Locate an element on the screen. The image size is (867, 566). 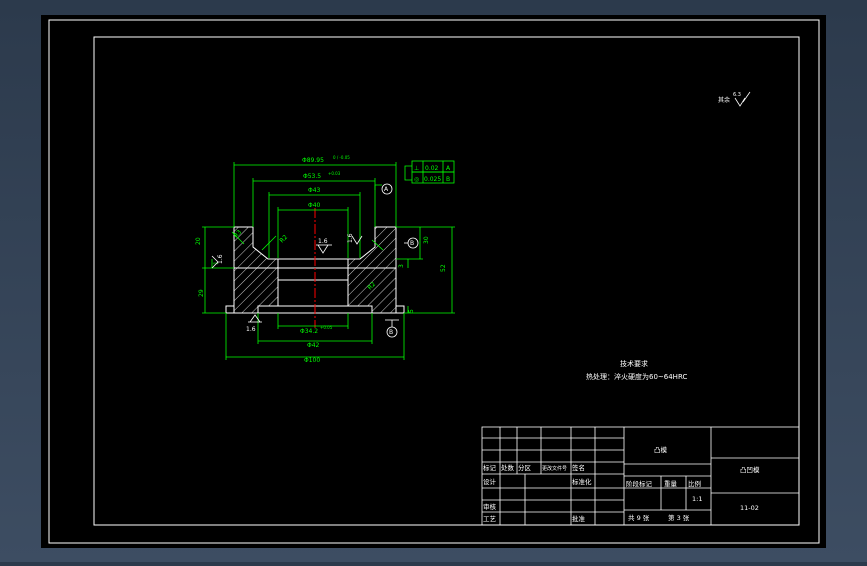
roughness-r4: 1.6 is located at coordinates (251, 329).